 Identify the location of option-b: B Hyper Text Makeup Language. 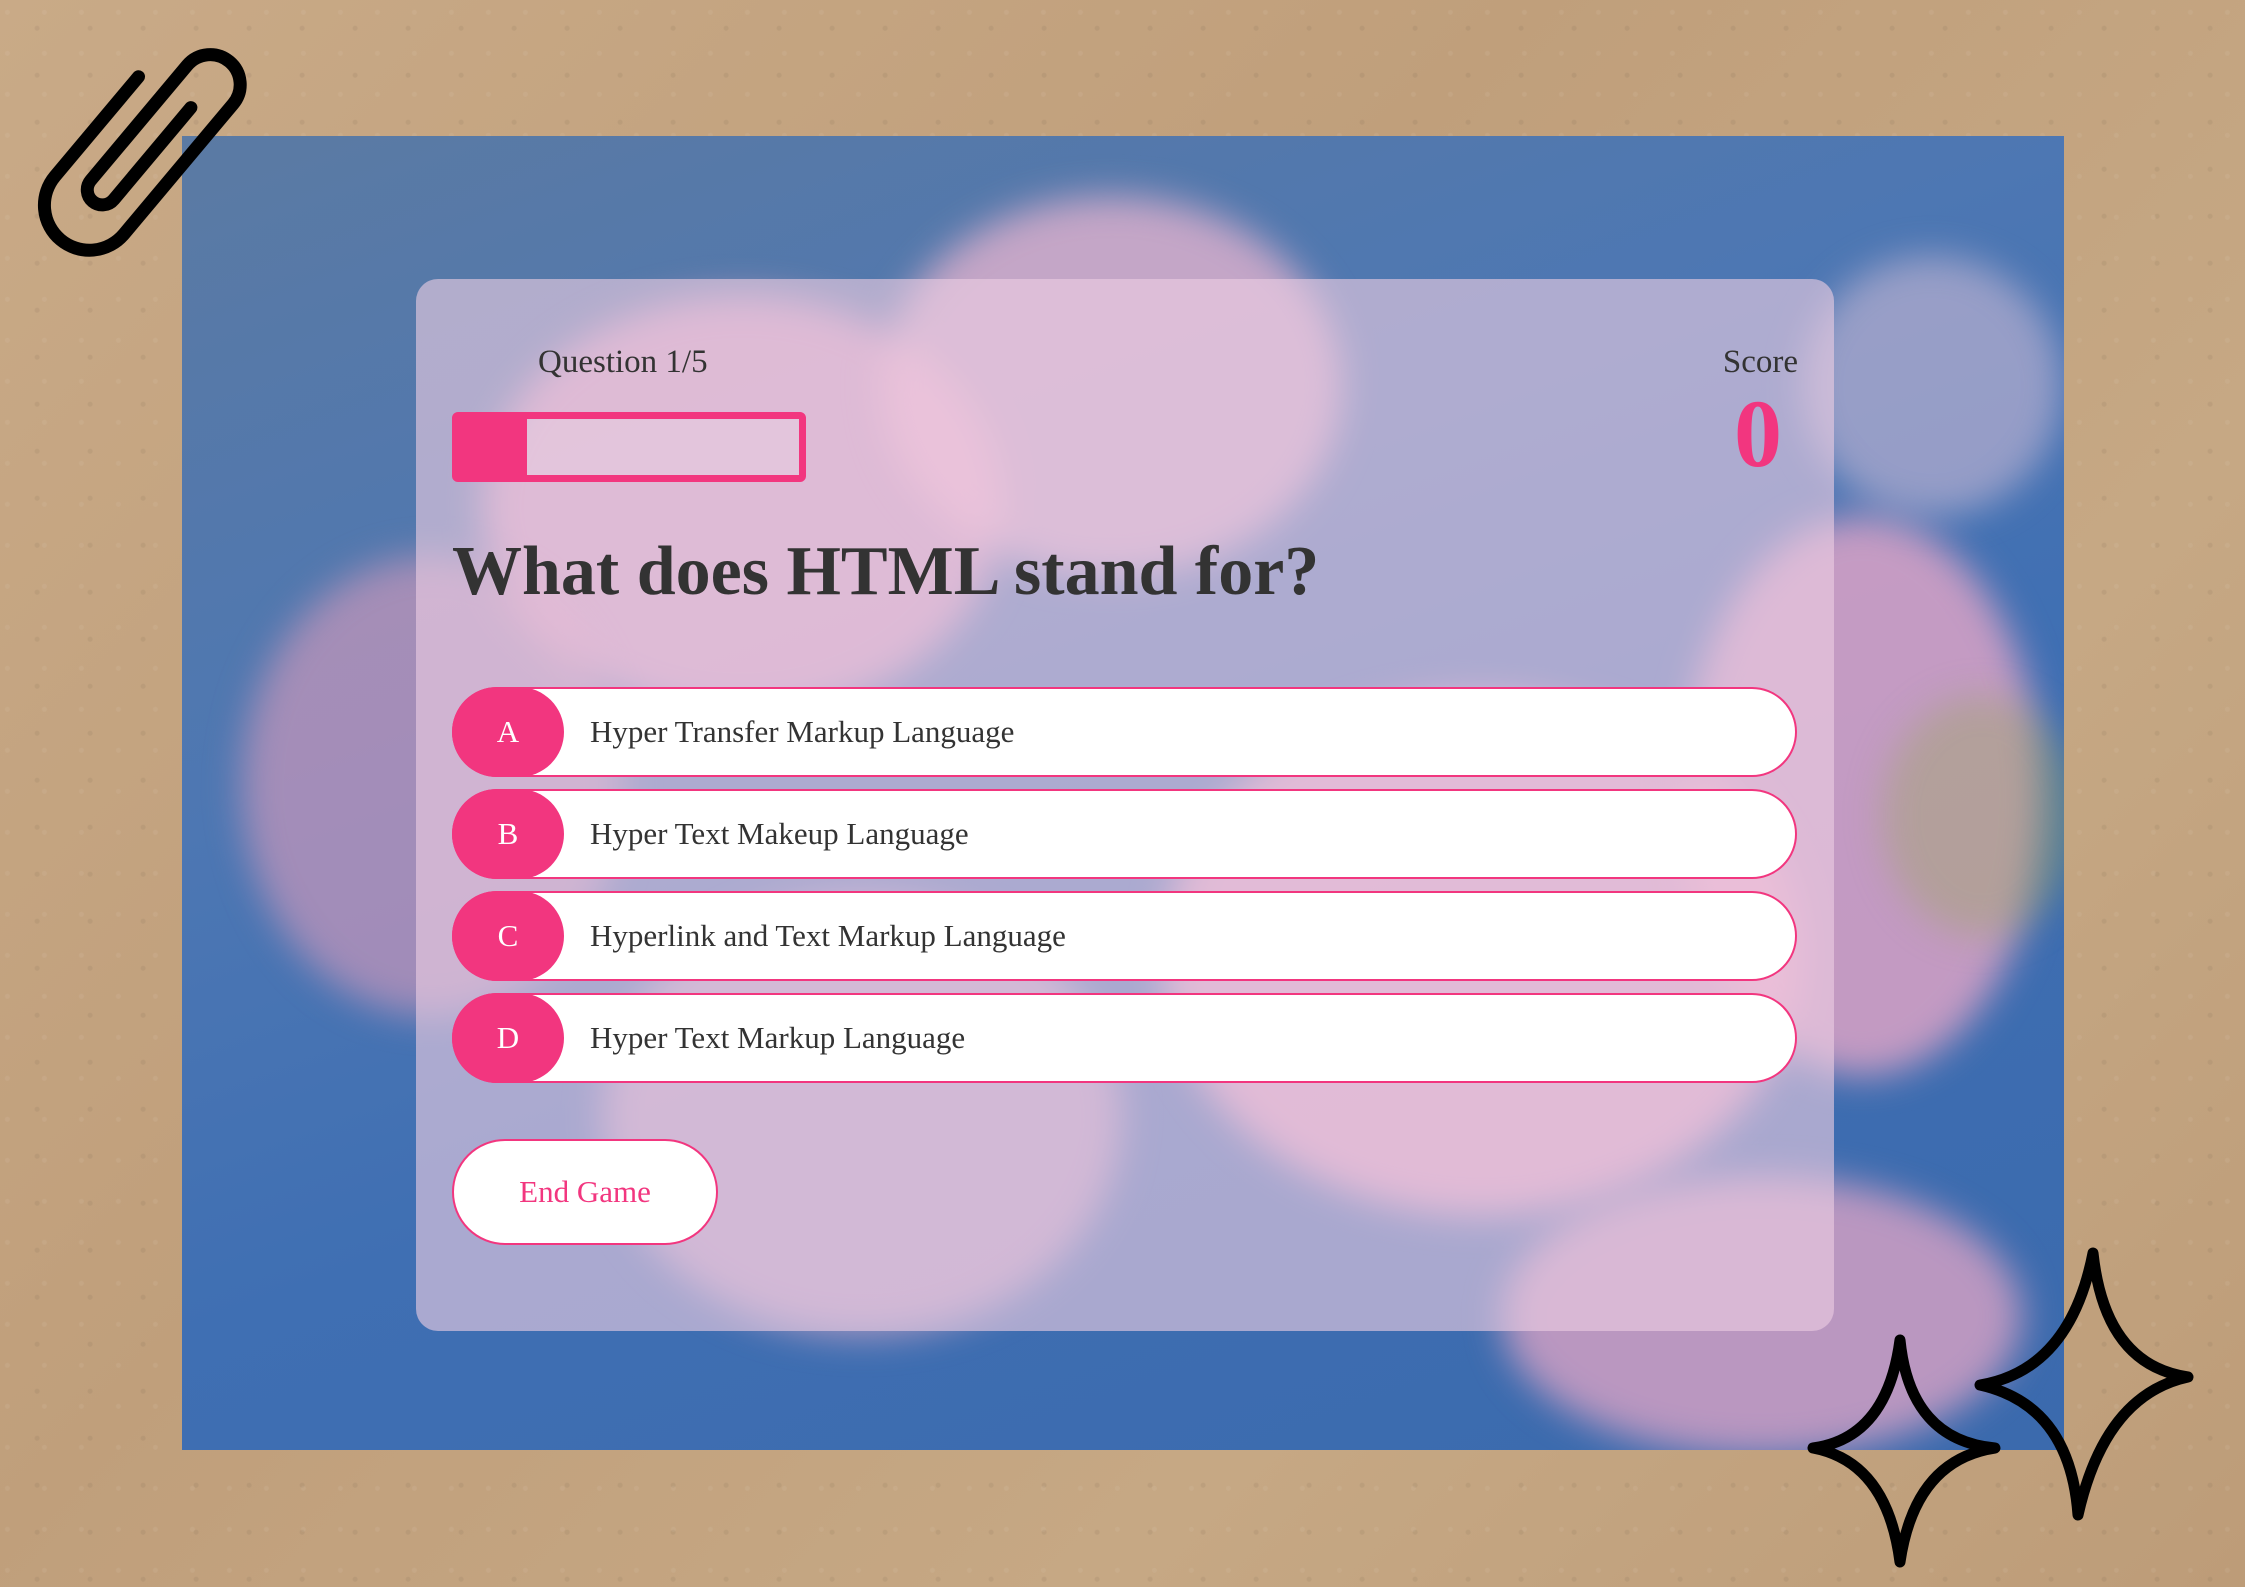
(1124, 834).